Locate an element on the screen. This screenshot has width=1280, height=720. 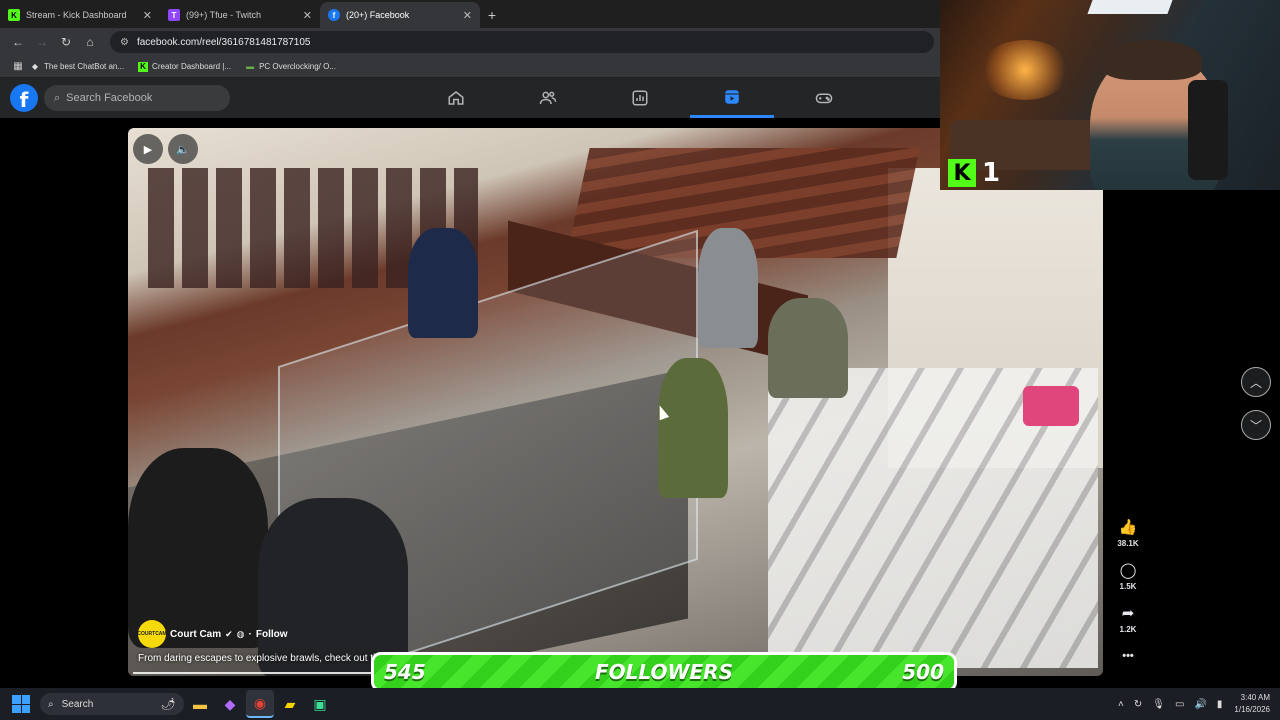
forward-arrow-icon: → is located at coordinates (42, 42).